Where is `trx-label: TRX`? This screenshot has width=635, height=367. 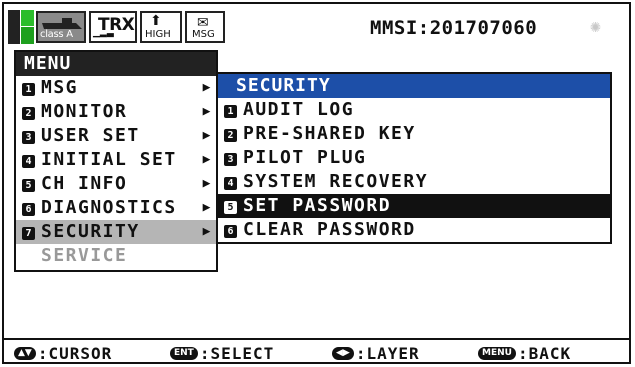
trx-label: TRX is located at coordinates (116, 25).